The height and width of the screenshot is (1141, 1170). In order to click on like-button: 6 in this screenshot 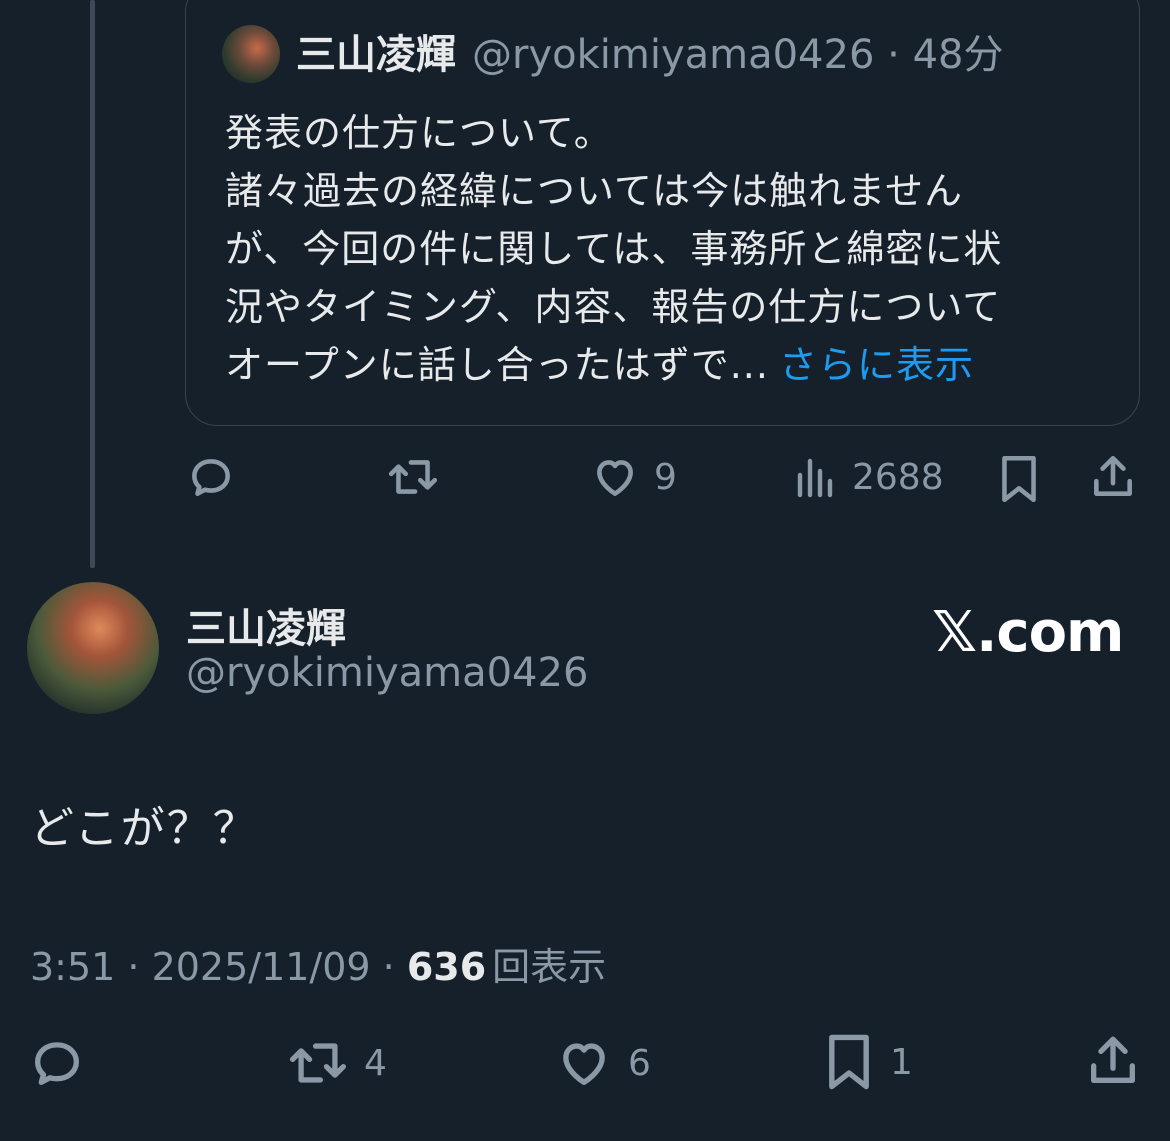, I will do `click(602, 1063)`.